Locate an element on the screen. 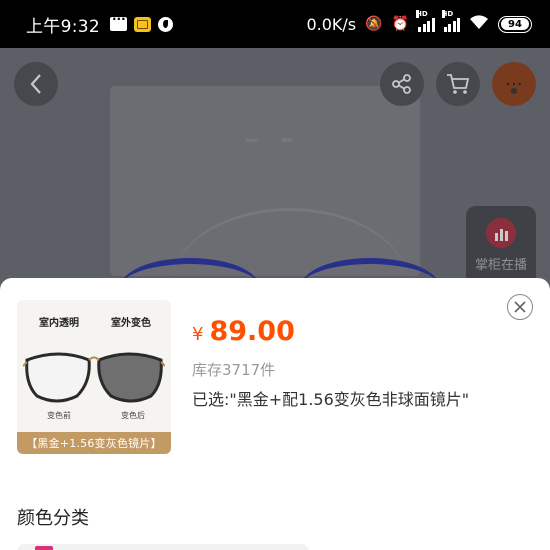  back-button is located at coordinates (36, 84).